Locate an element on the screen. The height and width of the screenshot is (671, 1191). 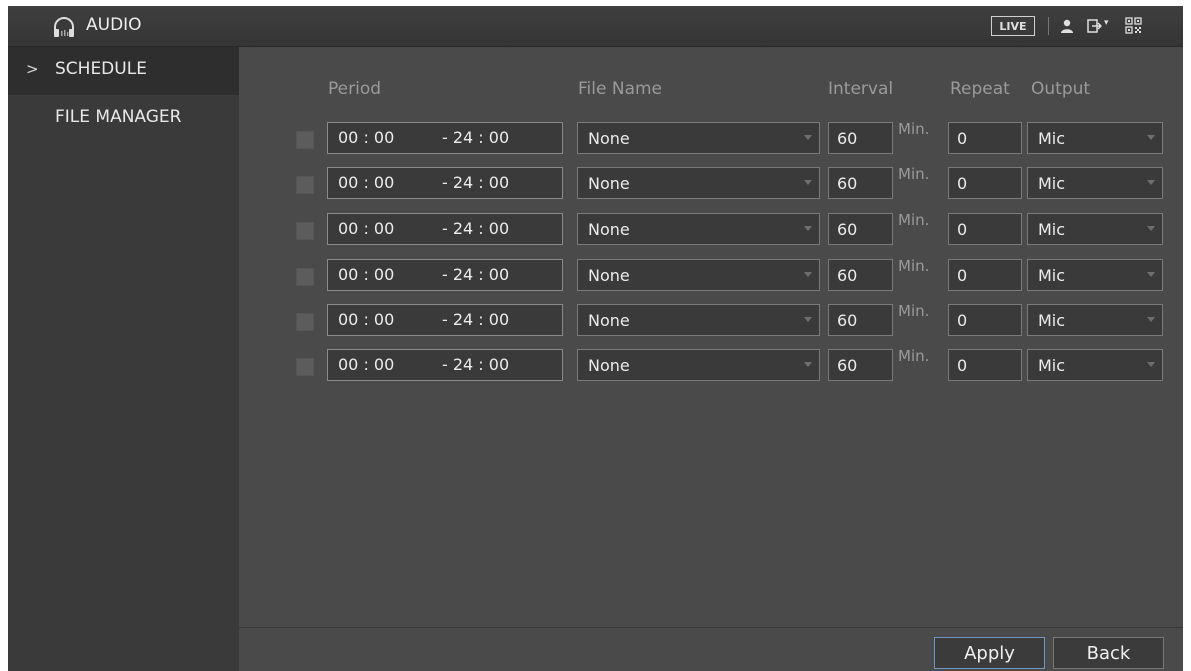
qr-code-icon is located at coordinates (1133, 25).